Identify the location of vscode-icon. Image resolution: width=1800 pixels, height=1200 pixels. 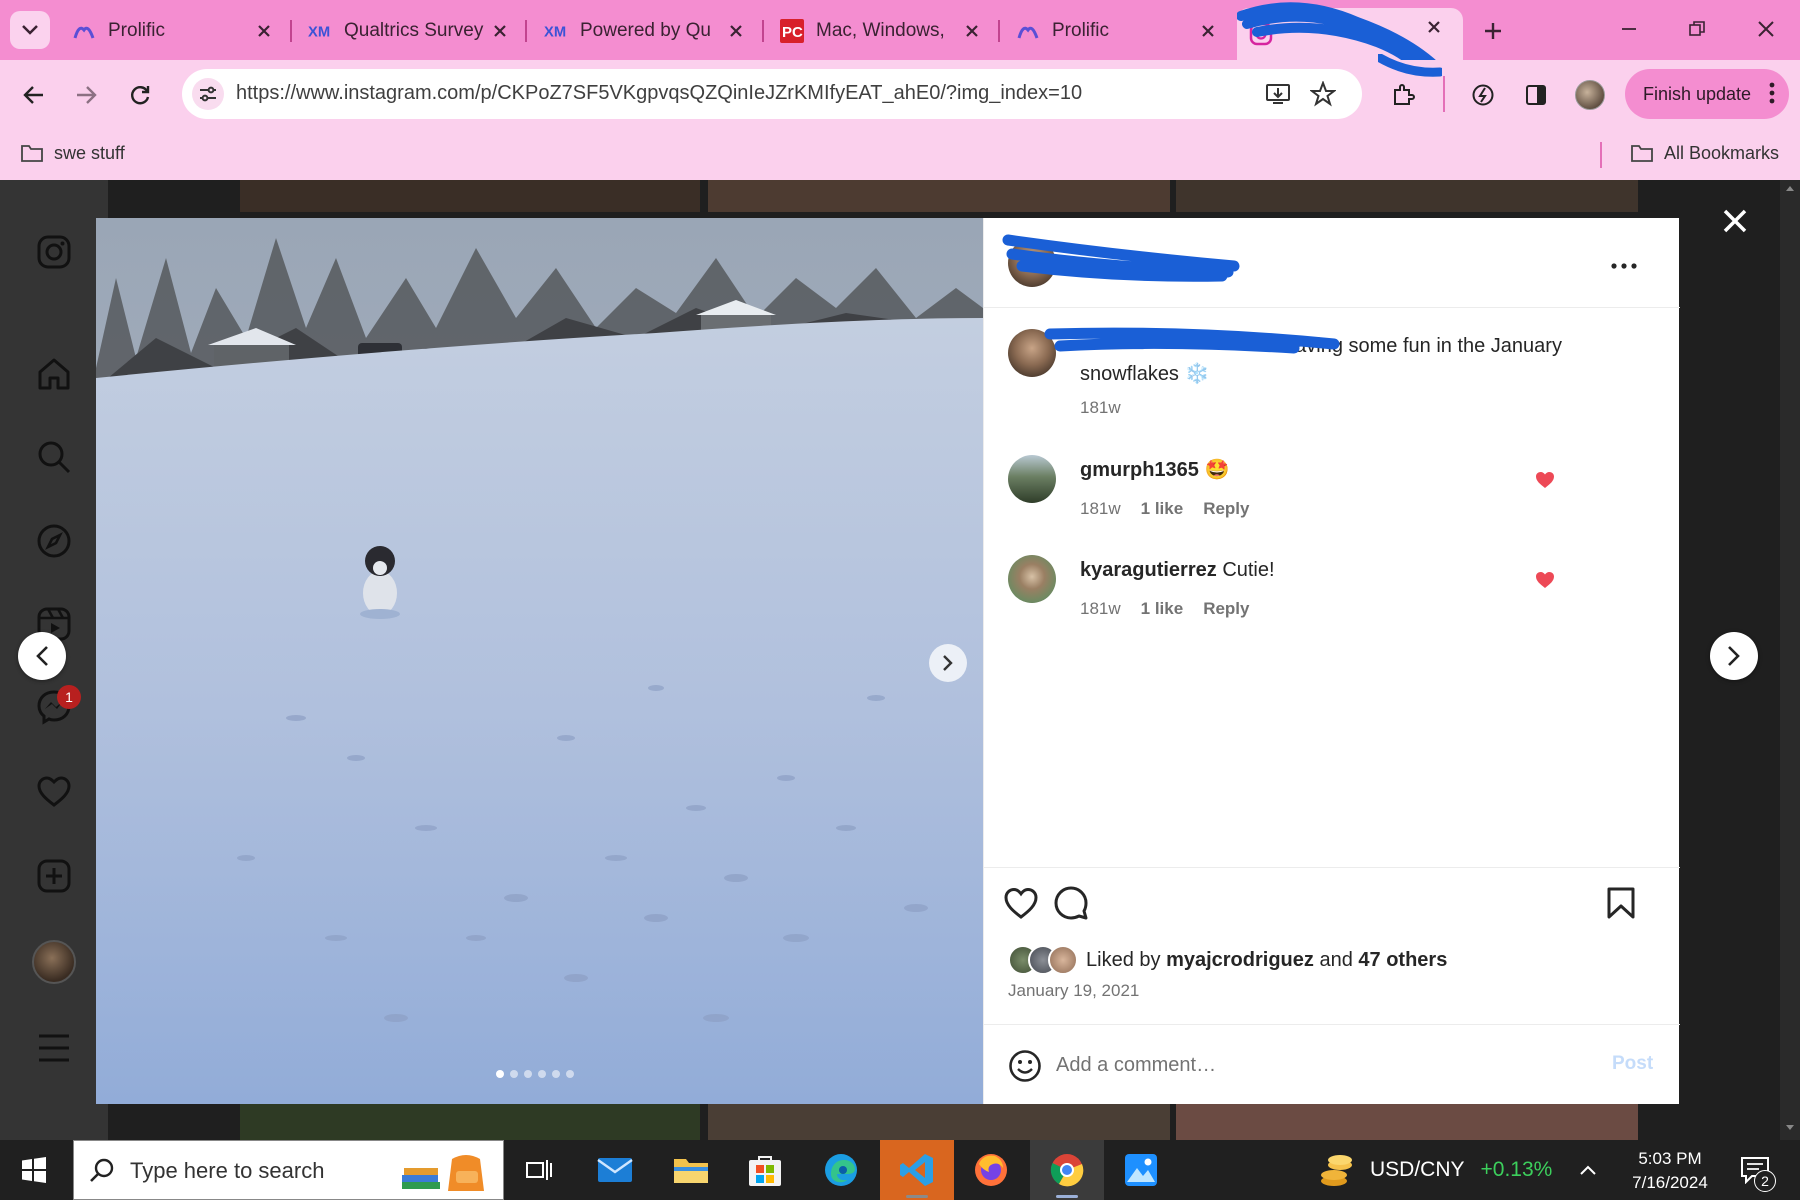
(917, 1170).